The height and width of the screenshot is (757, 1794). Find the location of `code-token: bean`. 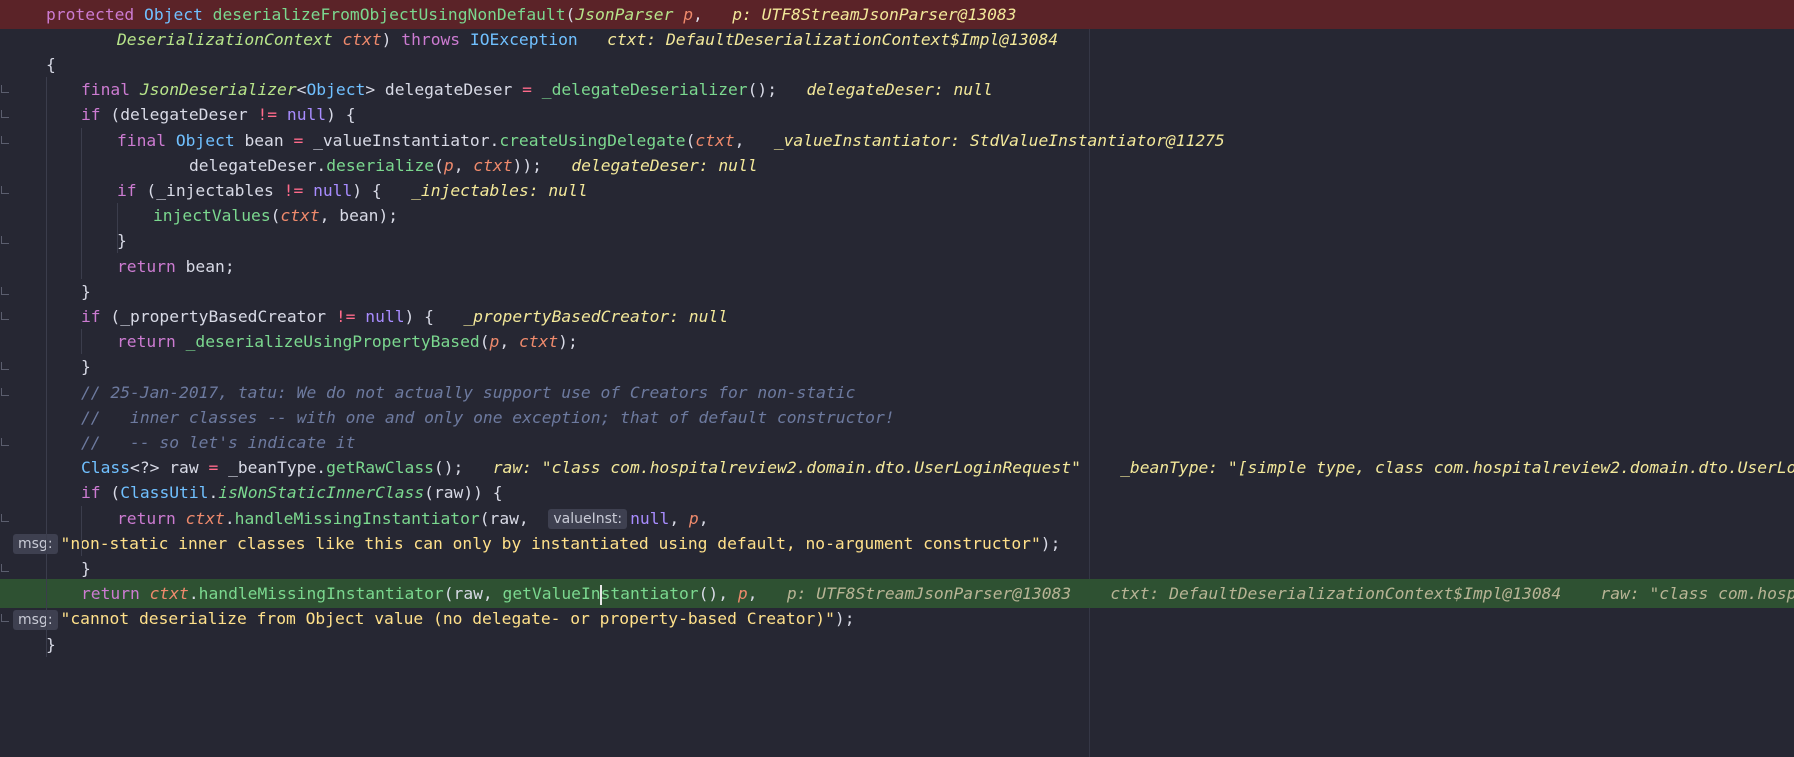

code-token: bean is located at coordinates (269, 140).